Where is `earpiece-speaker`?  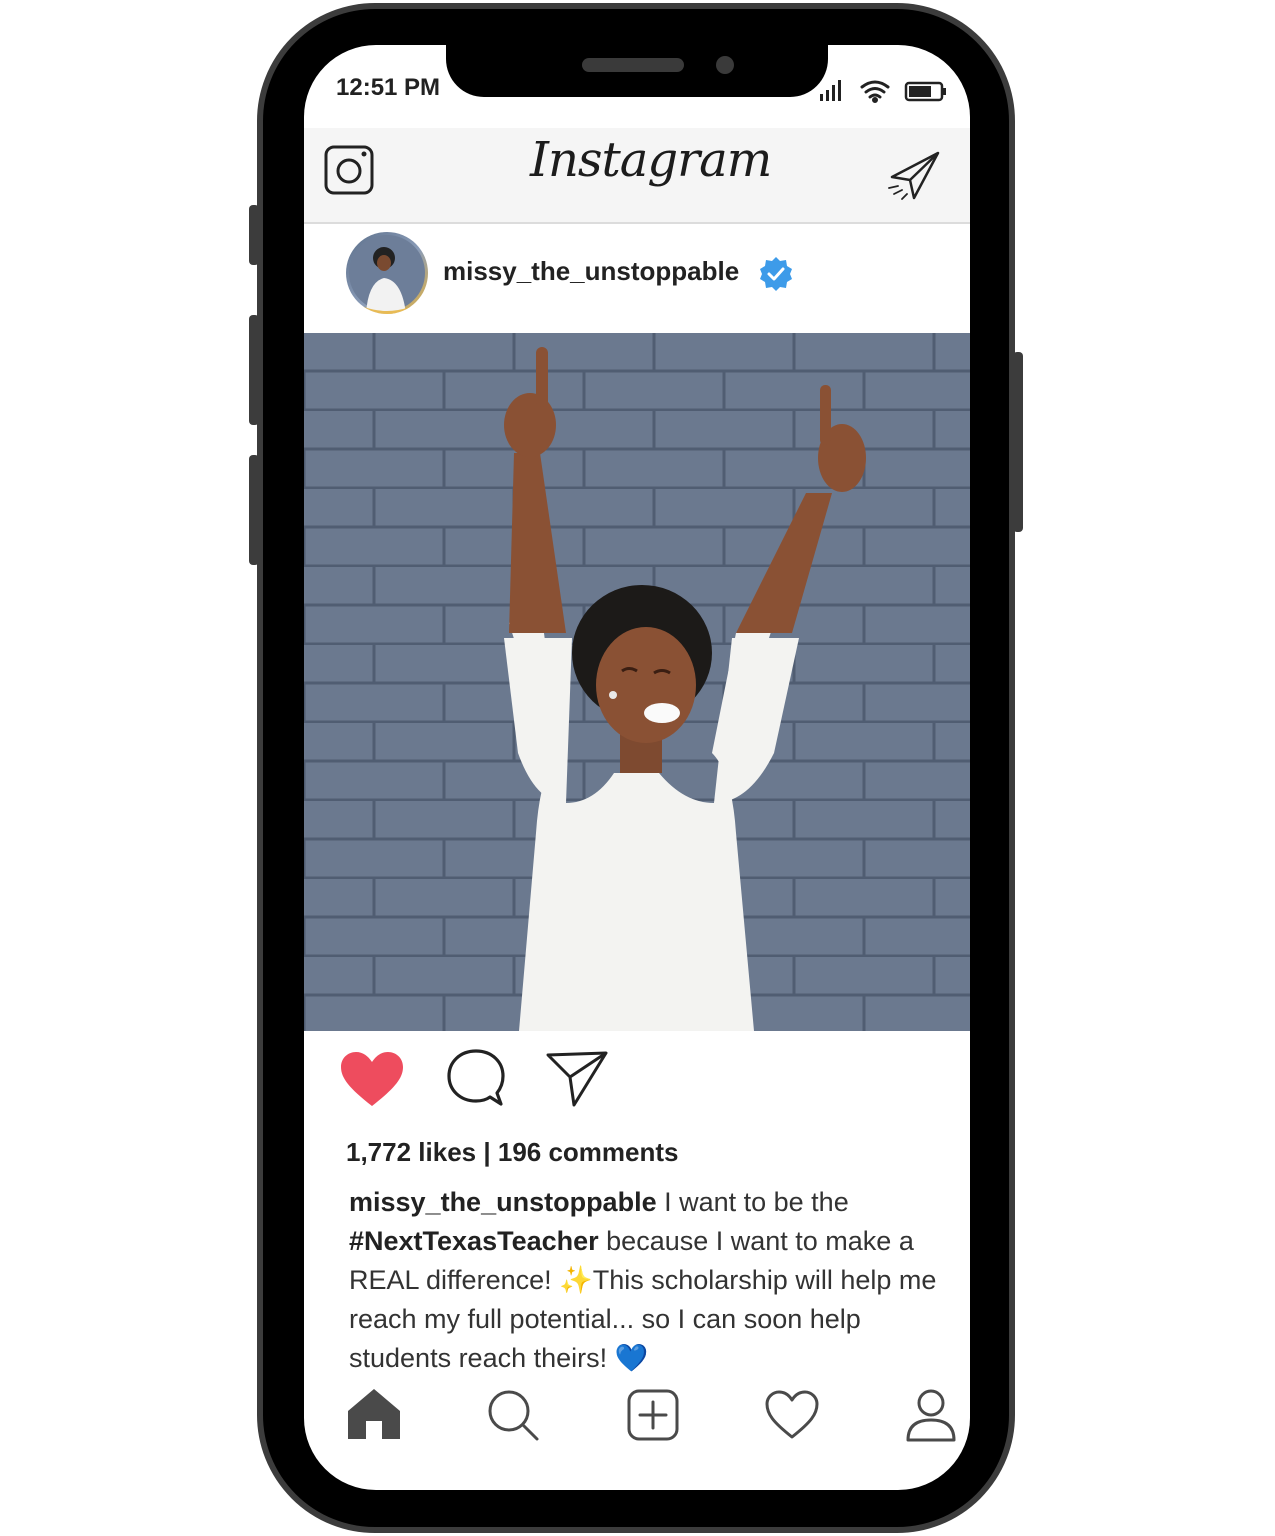
earpiece-speaker is located at coordinates (633, 65).